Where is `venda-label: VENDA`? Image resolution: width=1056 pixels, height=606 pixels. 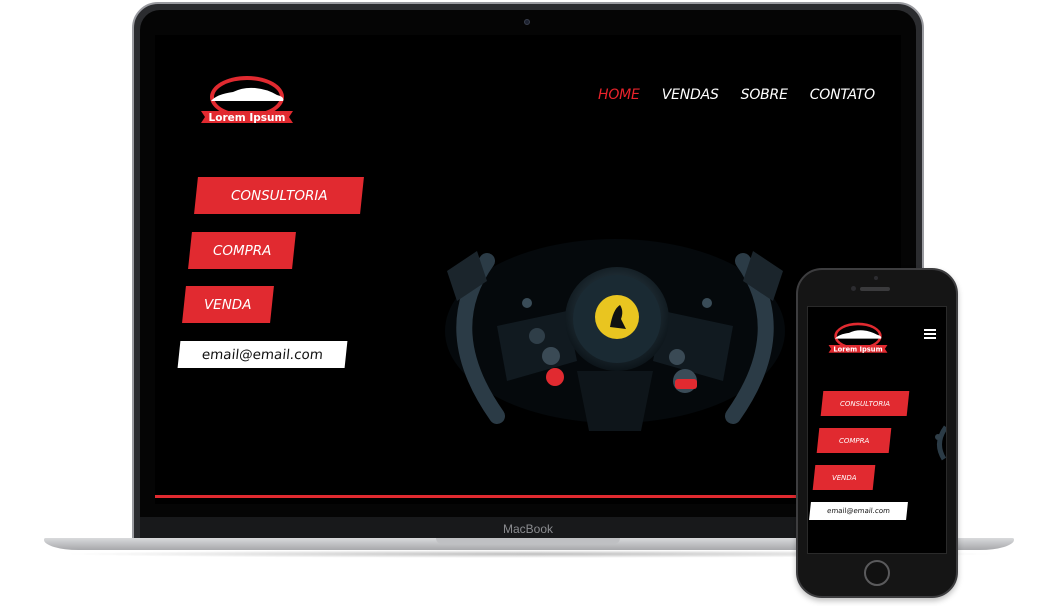 venda-label: VENDA is located at coordinates (228, 304).